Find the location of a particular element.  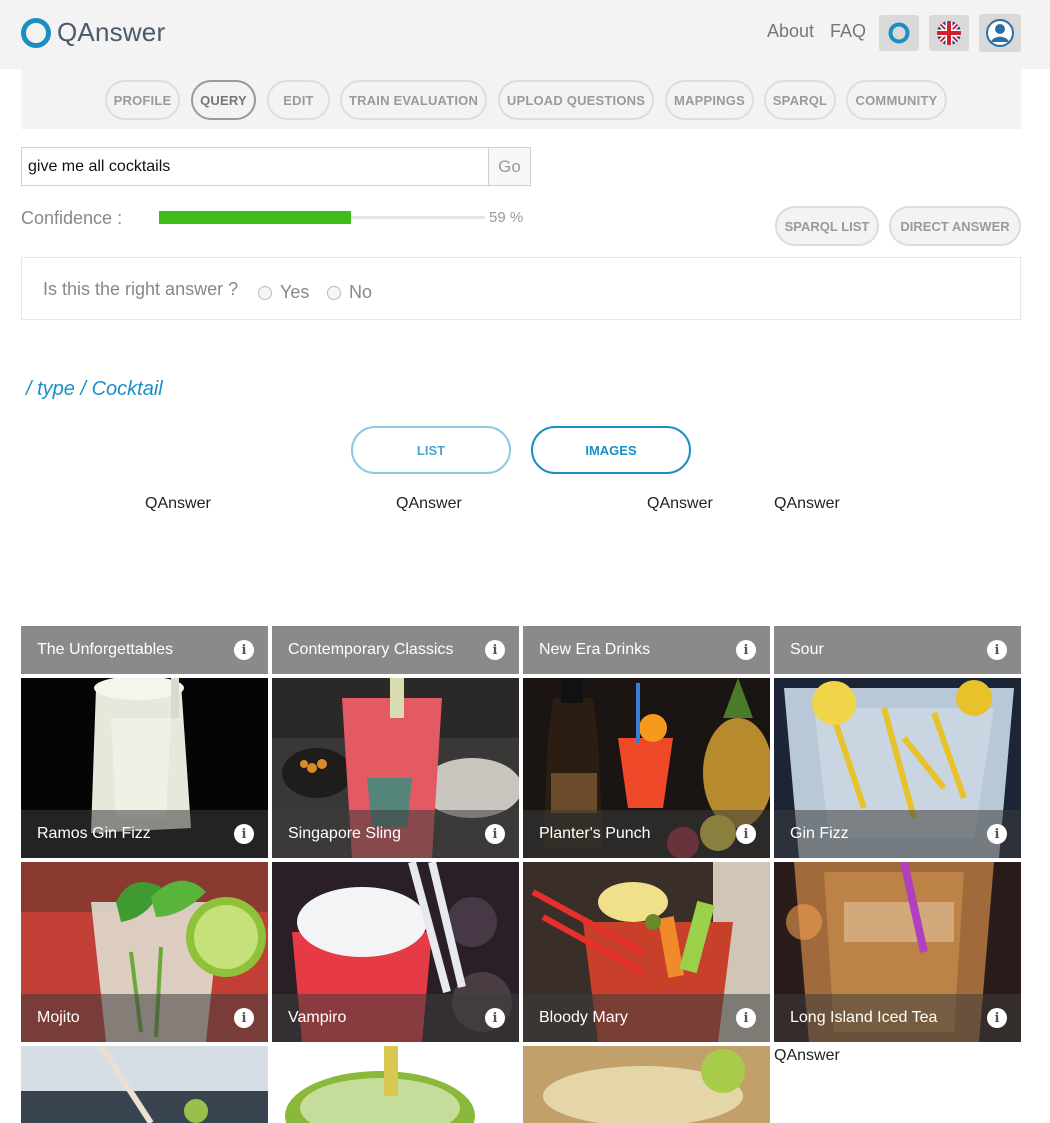

qanswer-logo: QAnswer is located at coordinates (93, 32).